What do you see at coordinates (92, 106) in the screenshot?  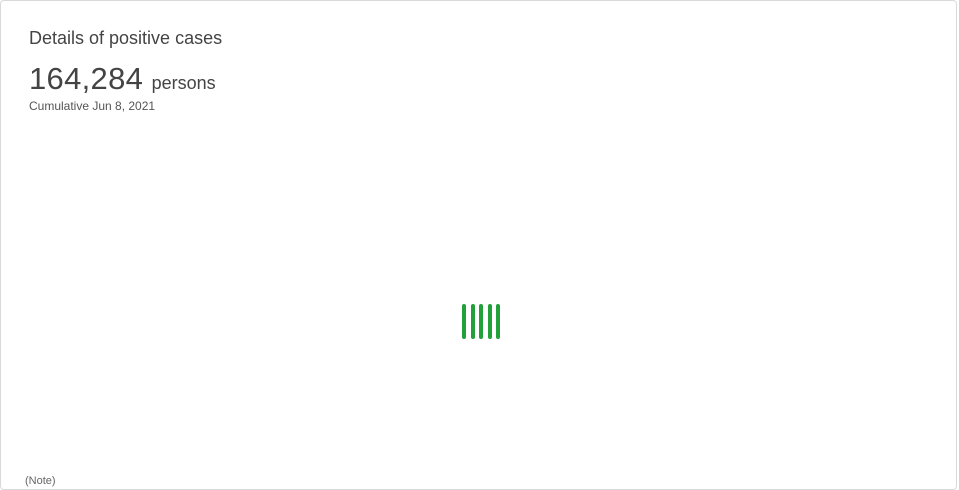 I see `cumulative-date-label: Cumulative Jun 8, 2021` at bounding box center [92, 106].